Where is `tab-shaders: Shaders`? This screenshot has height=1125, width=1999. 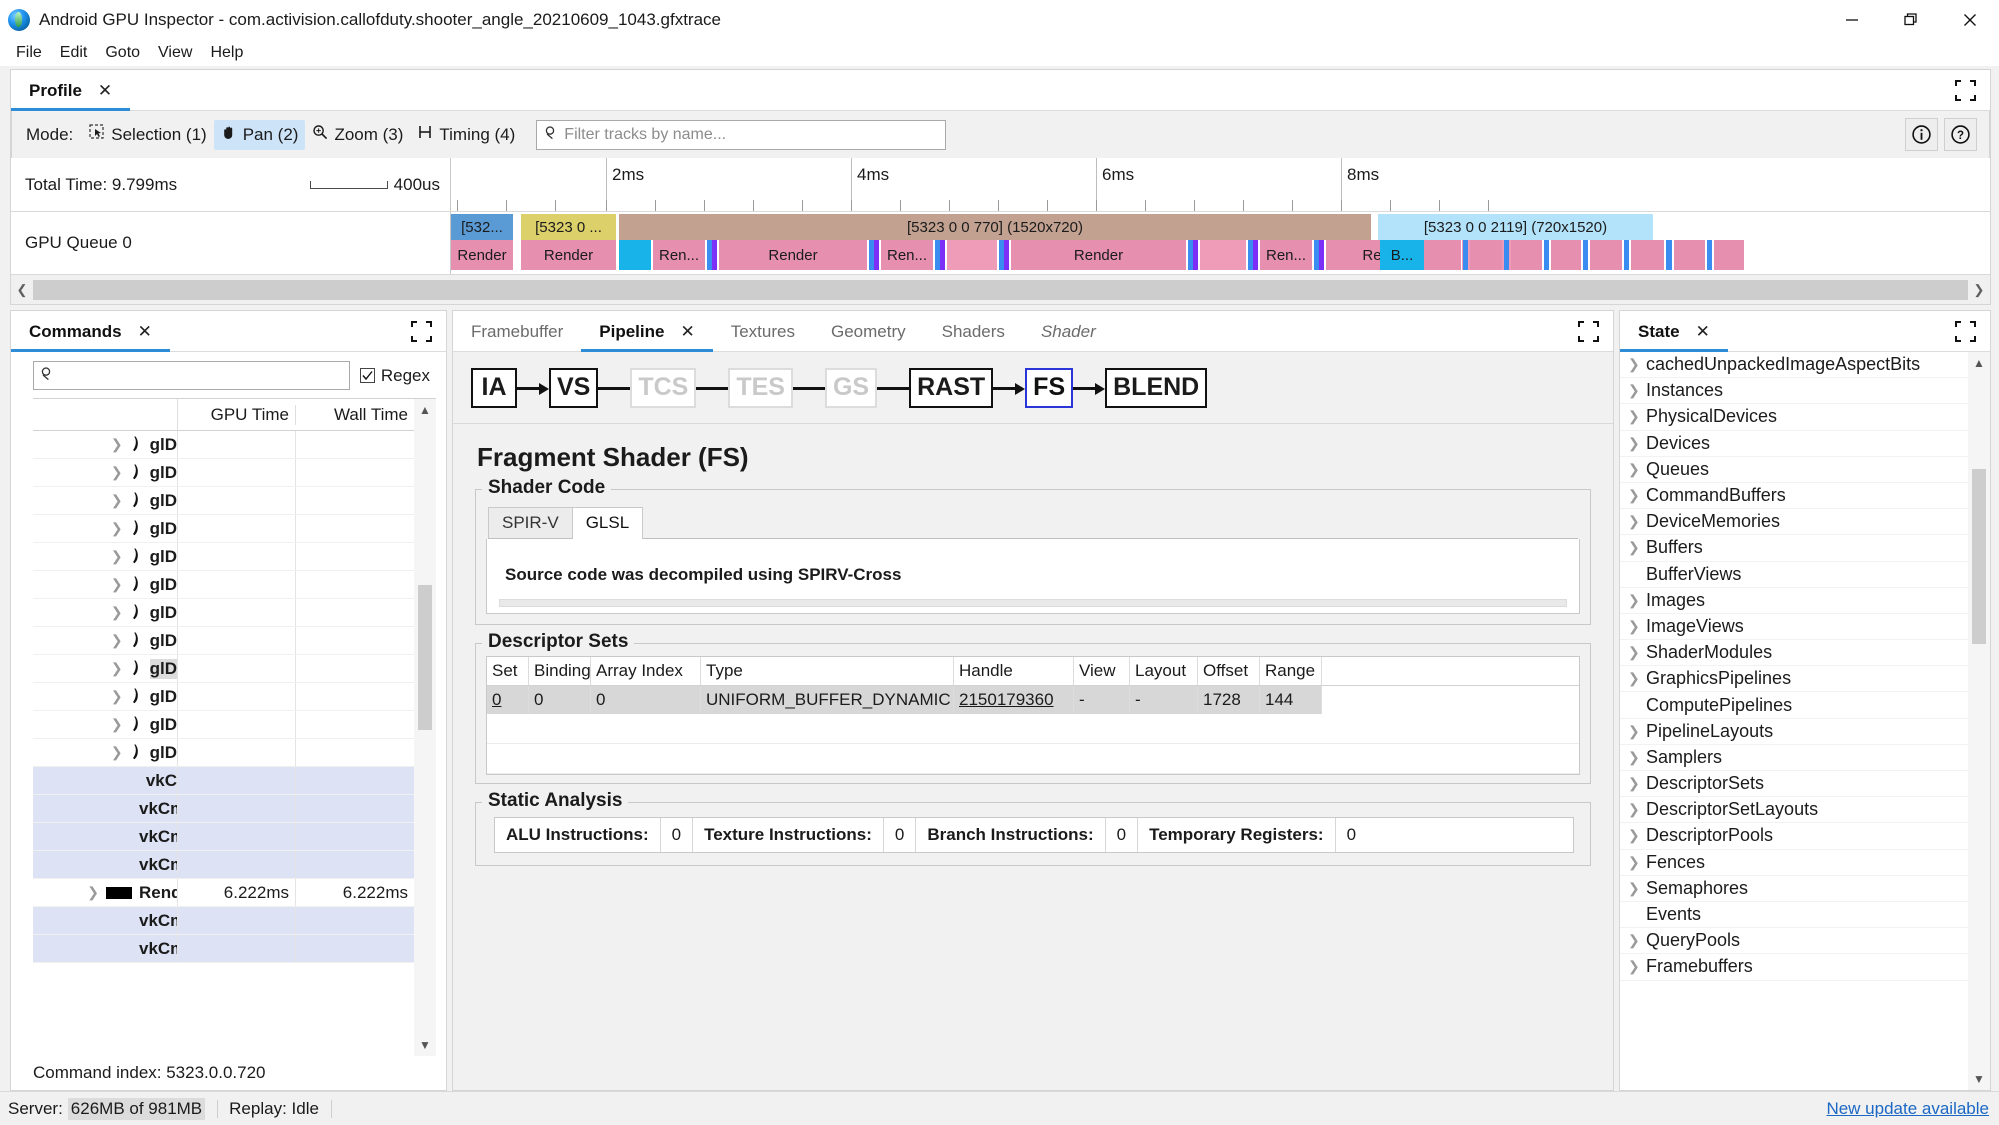 tab-shaders: Shaders is located at coordinates (973, 331).